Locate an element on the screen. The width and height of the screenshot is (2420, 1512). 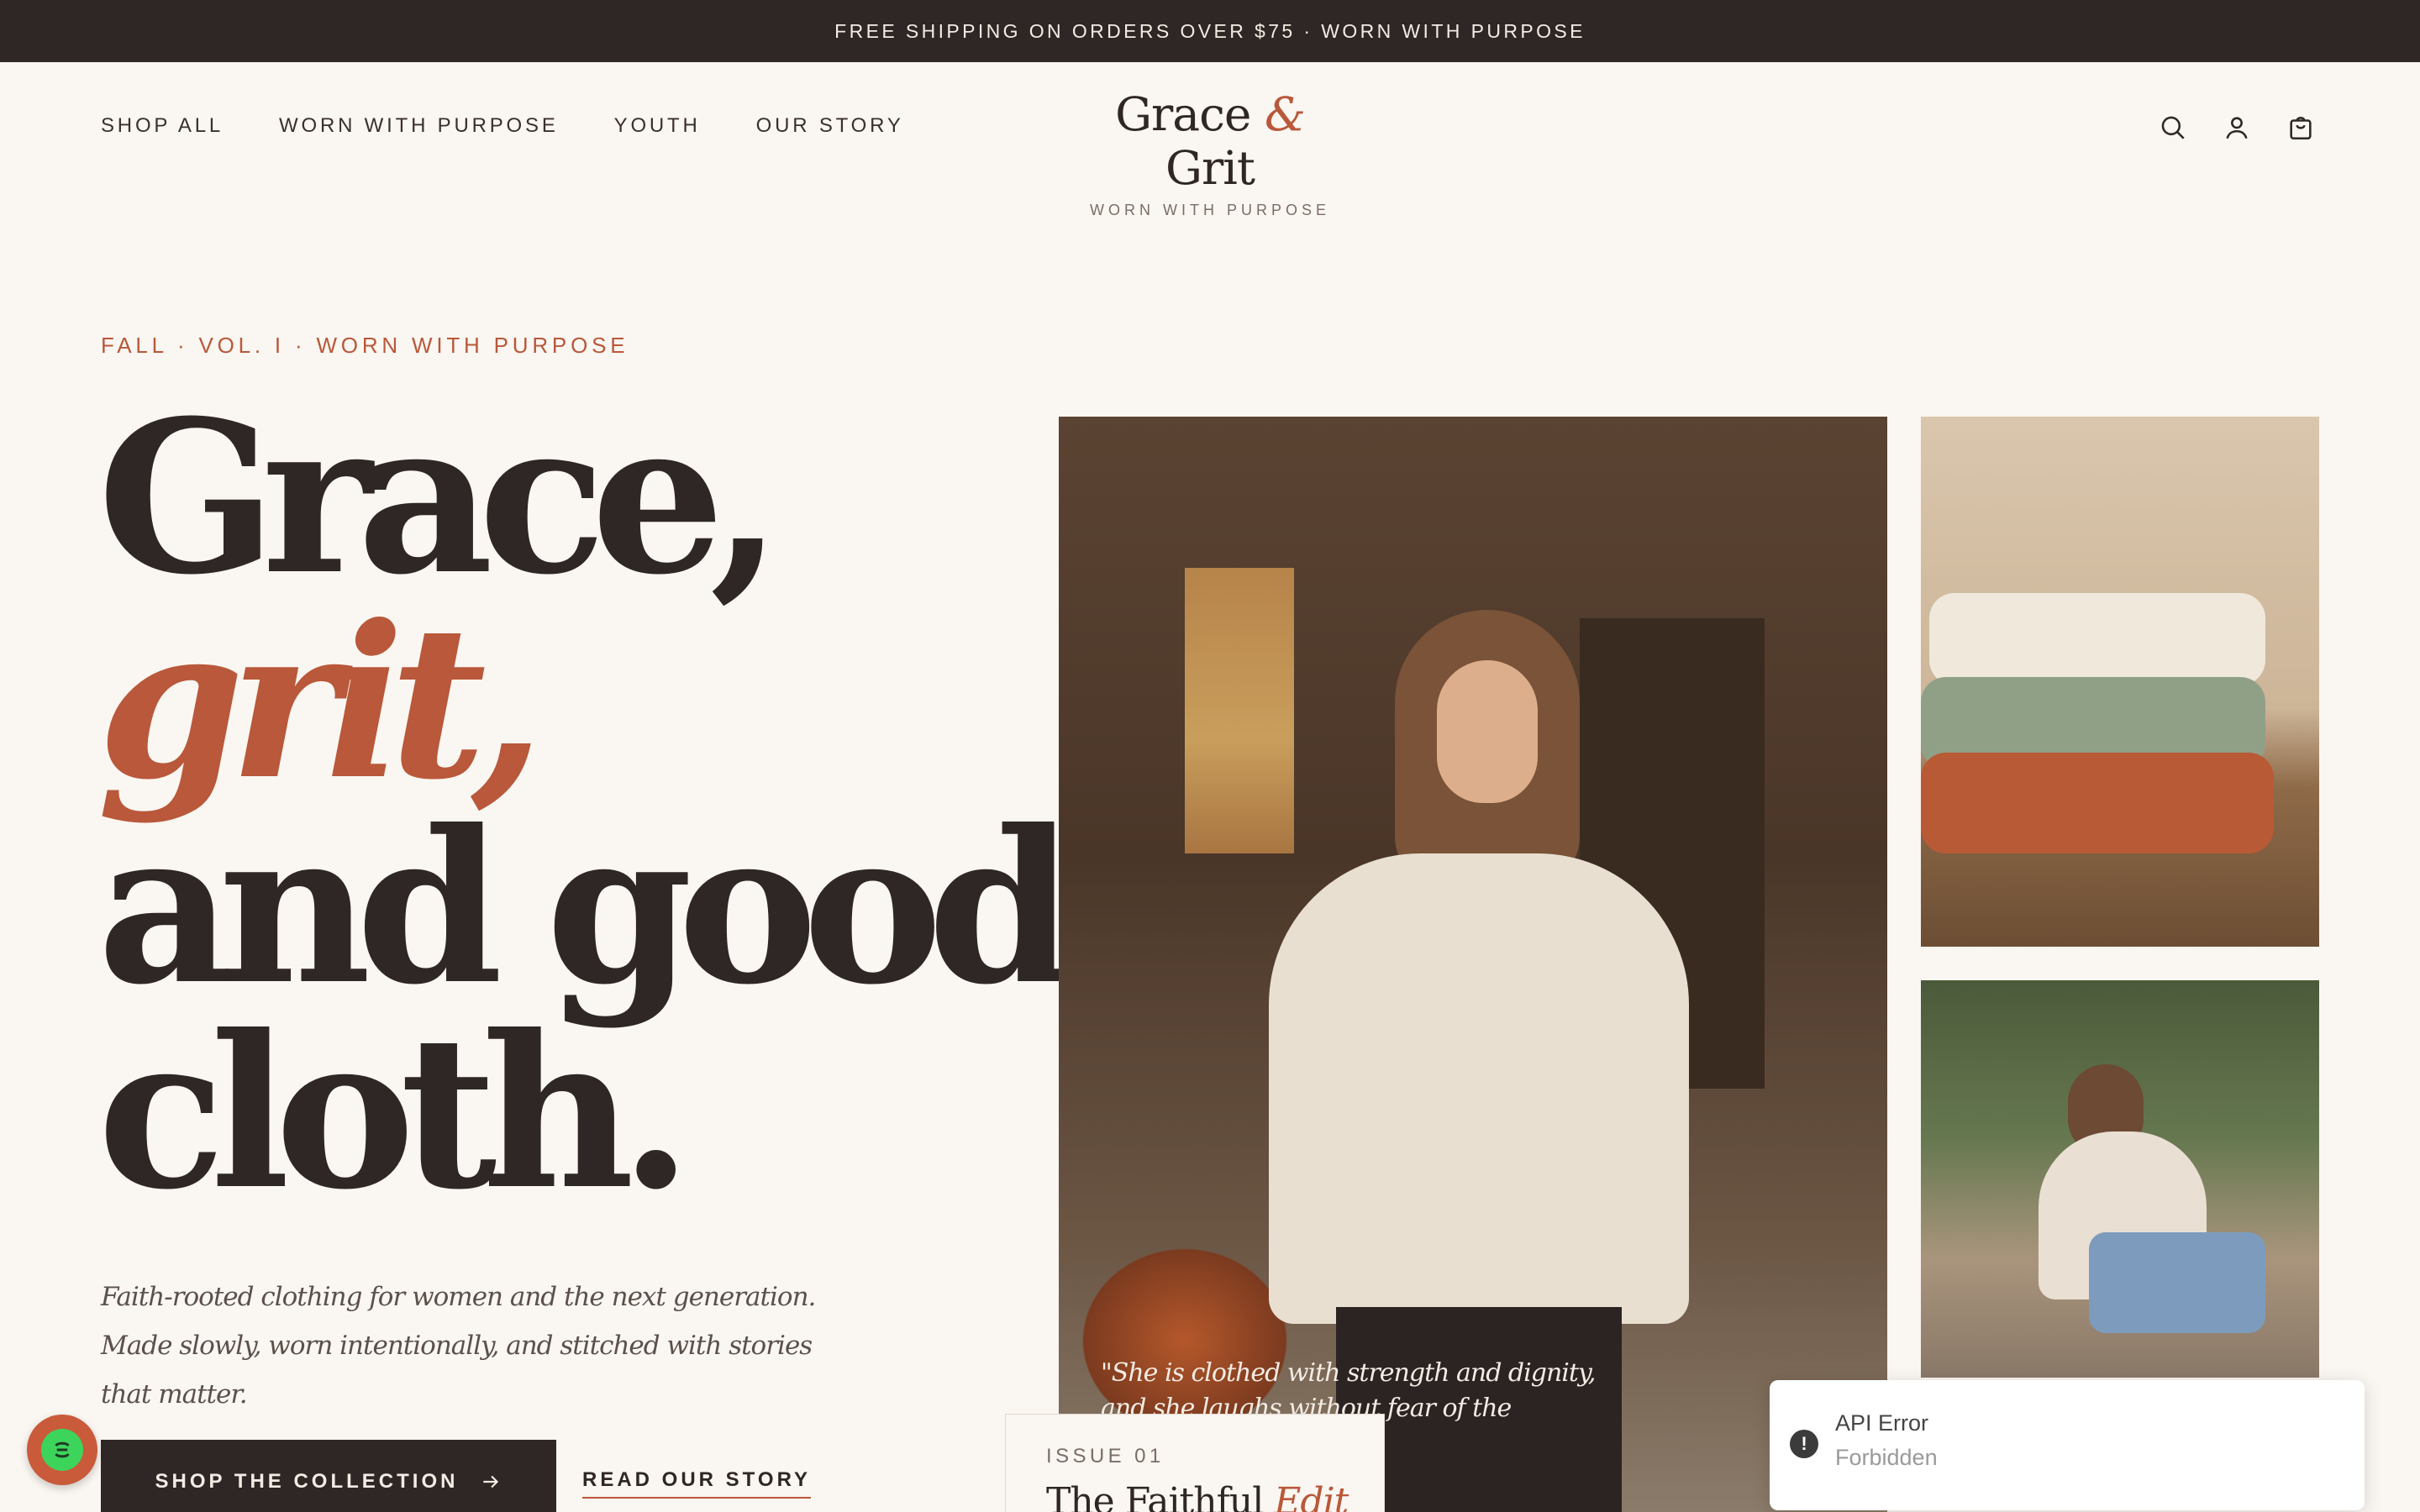
issue-card: ISSUE 01 The Faithful Edit is located at coordinates (1195, 1463).